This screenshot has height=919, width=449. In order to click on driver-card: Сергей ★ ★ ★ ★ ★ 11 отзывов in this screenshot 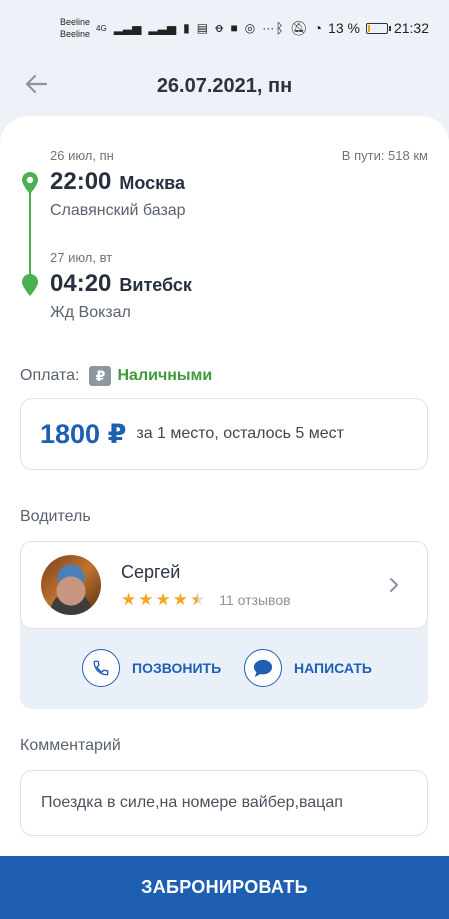, I will do `click(224, 585)`.